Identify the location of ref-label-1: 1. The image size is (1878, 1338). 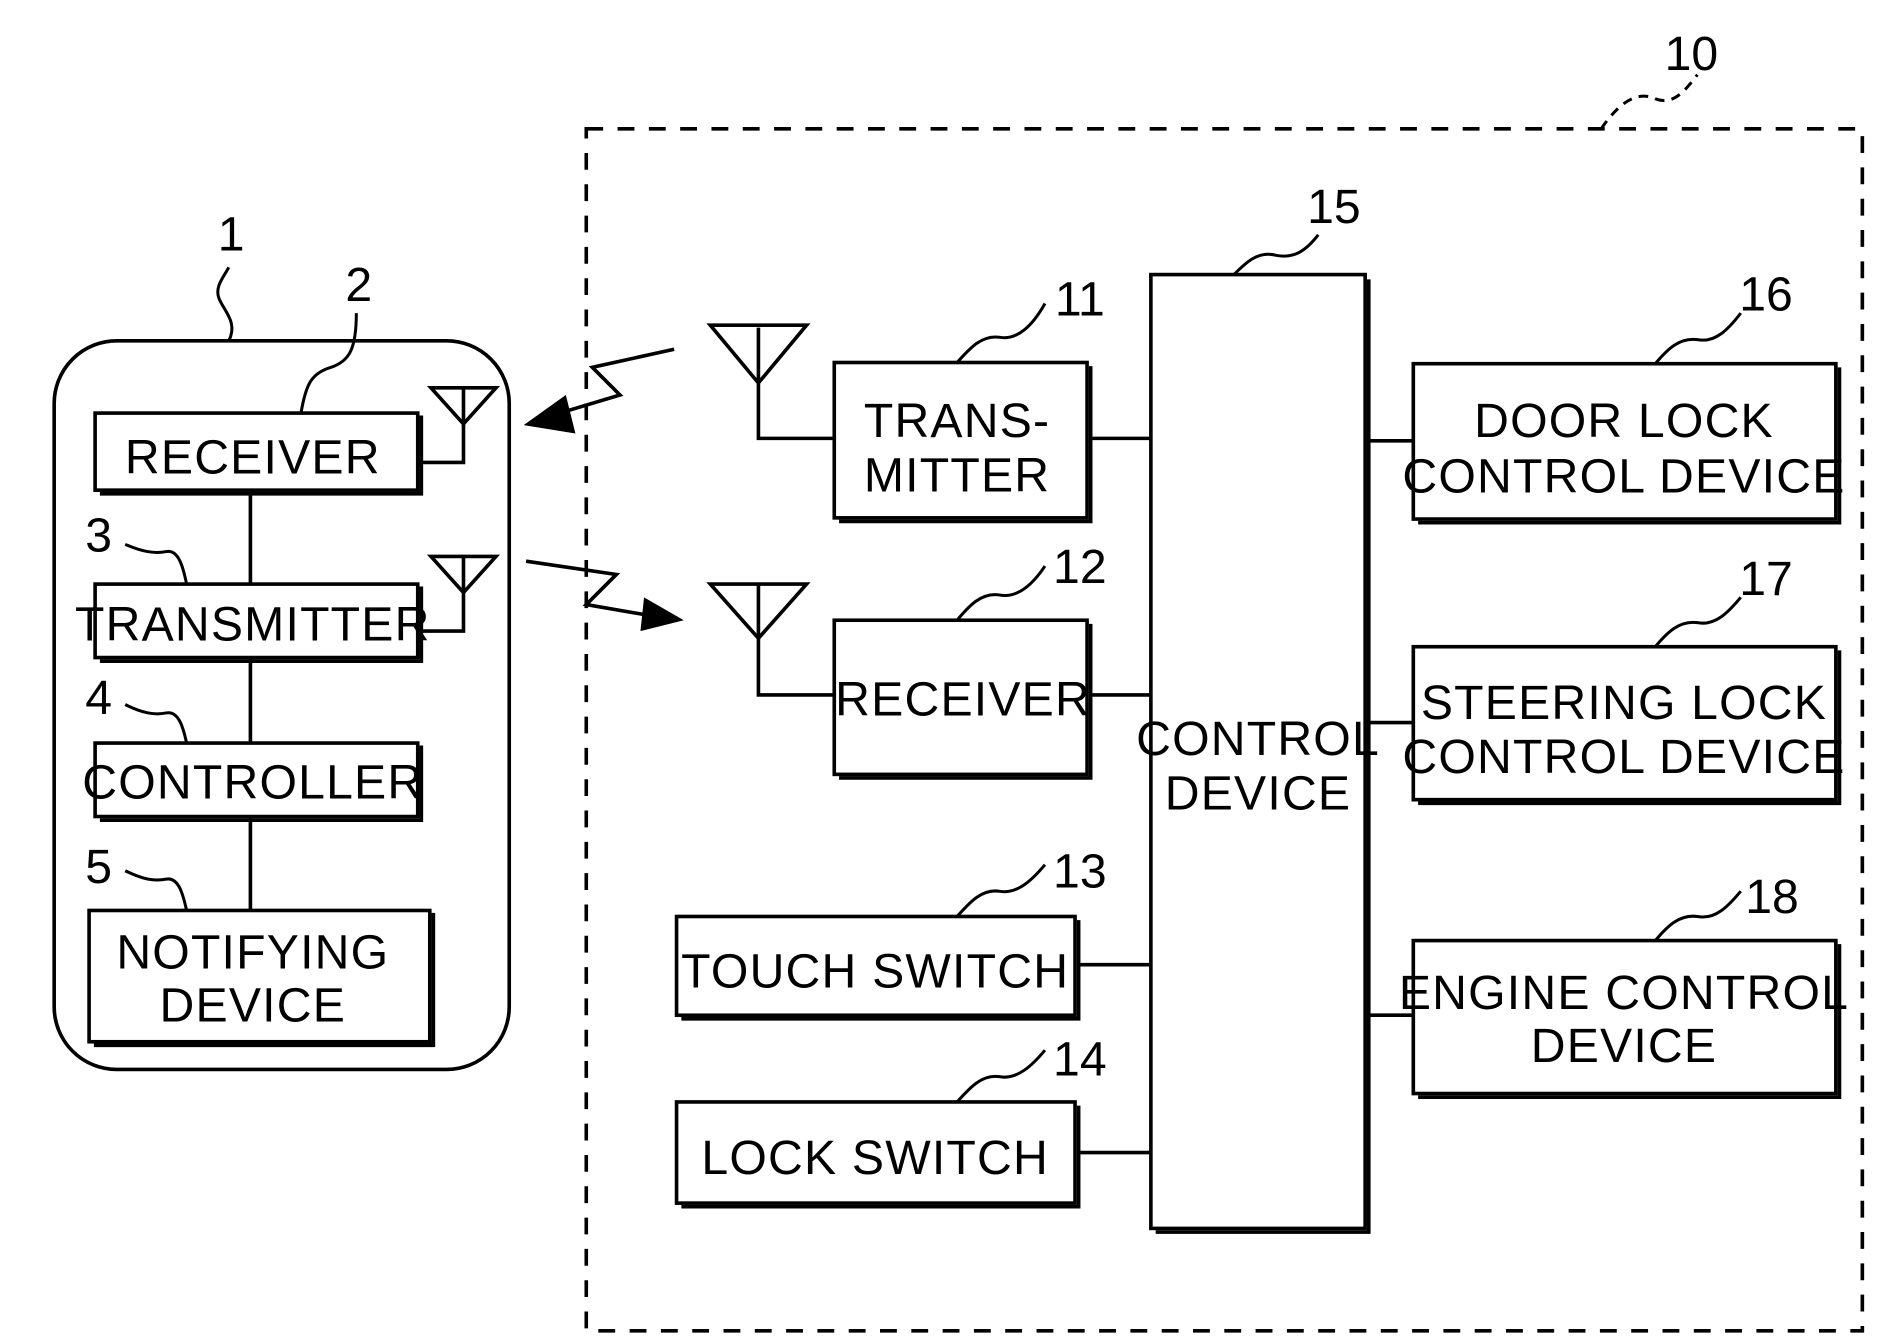
(231, 234).